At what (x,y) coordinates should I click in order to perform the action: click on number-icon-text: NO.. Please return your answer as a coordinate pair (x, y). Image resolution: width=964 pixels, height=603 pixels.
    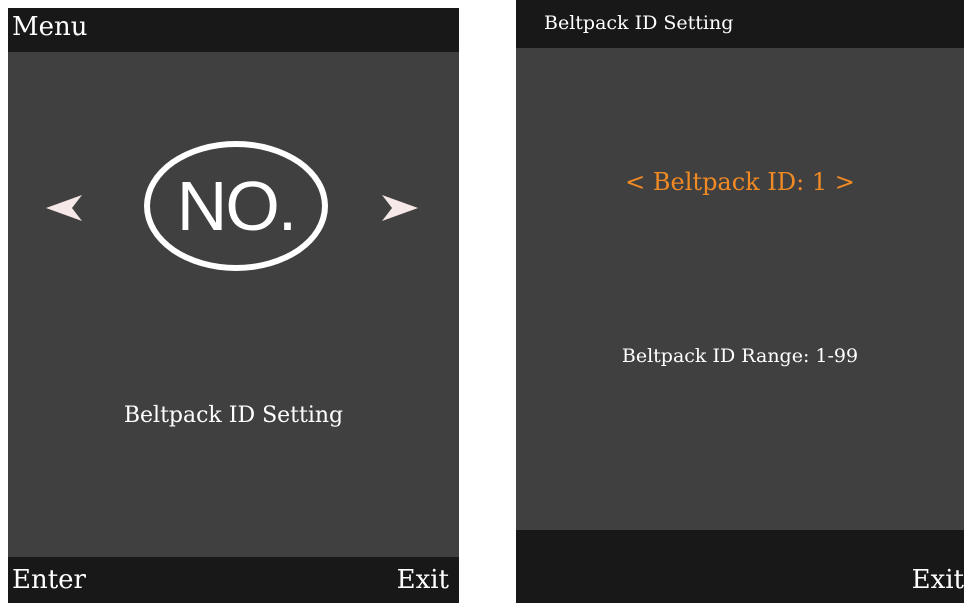
    Looking at the image, I should click on (236, 206).